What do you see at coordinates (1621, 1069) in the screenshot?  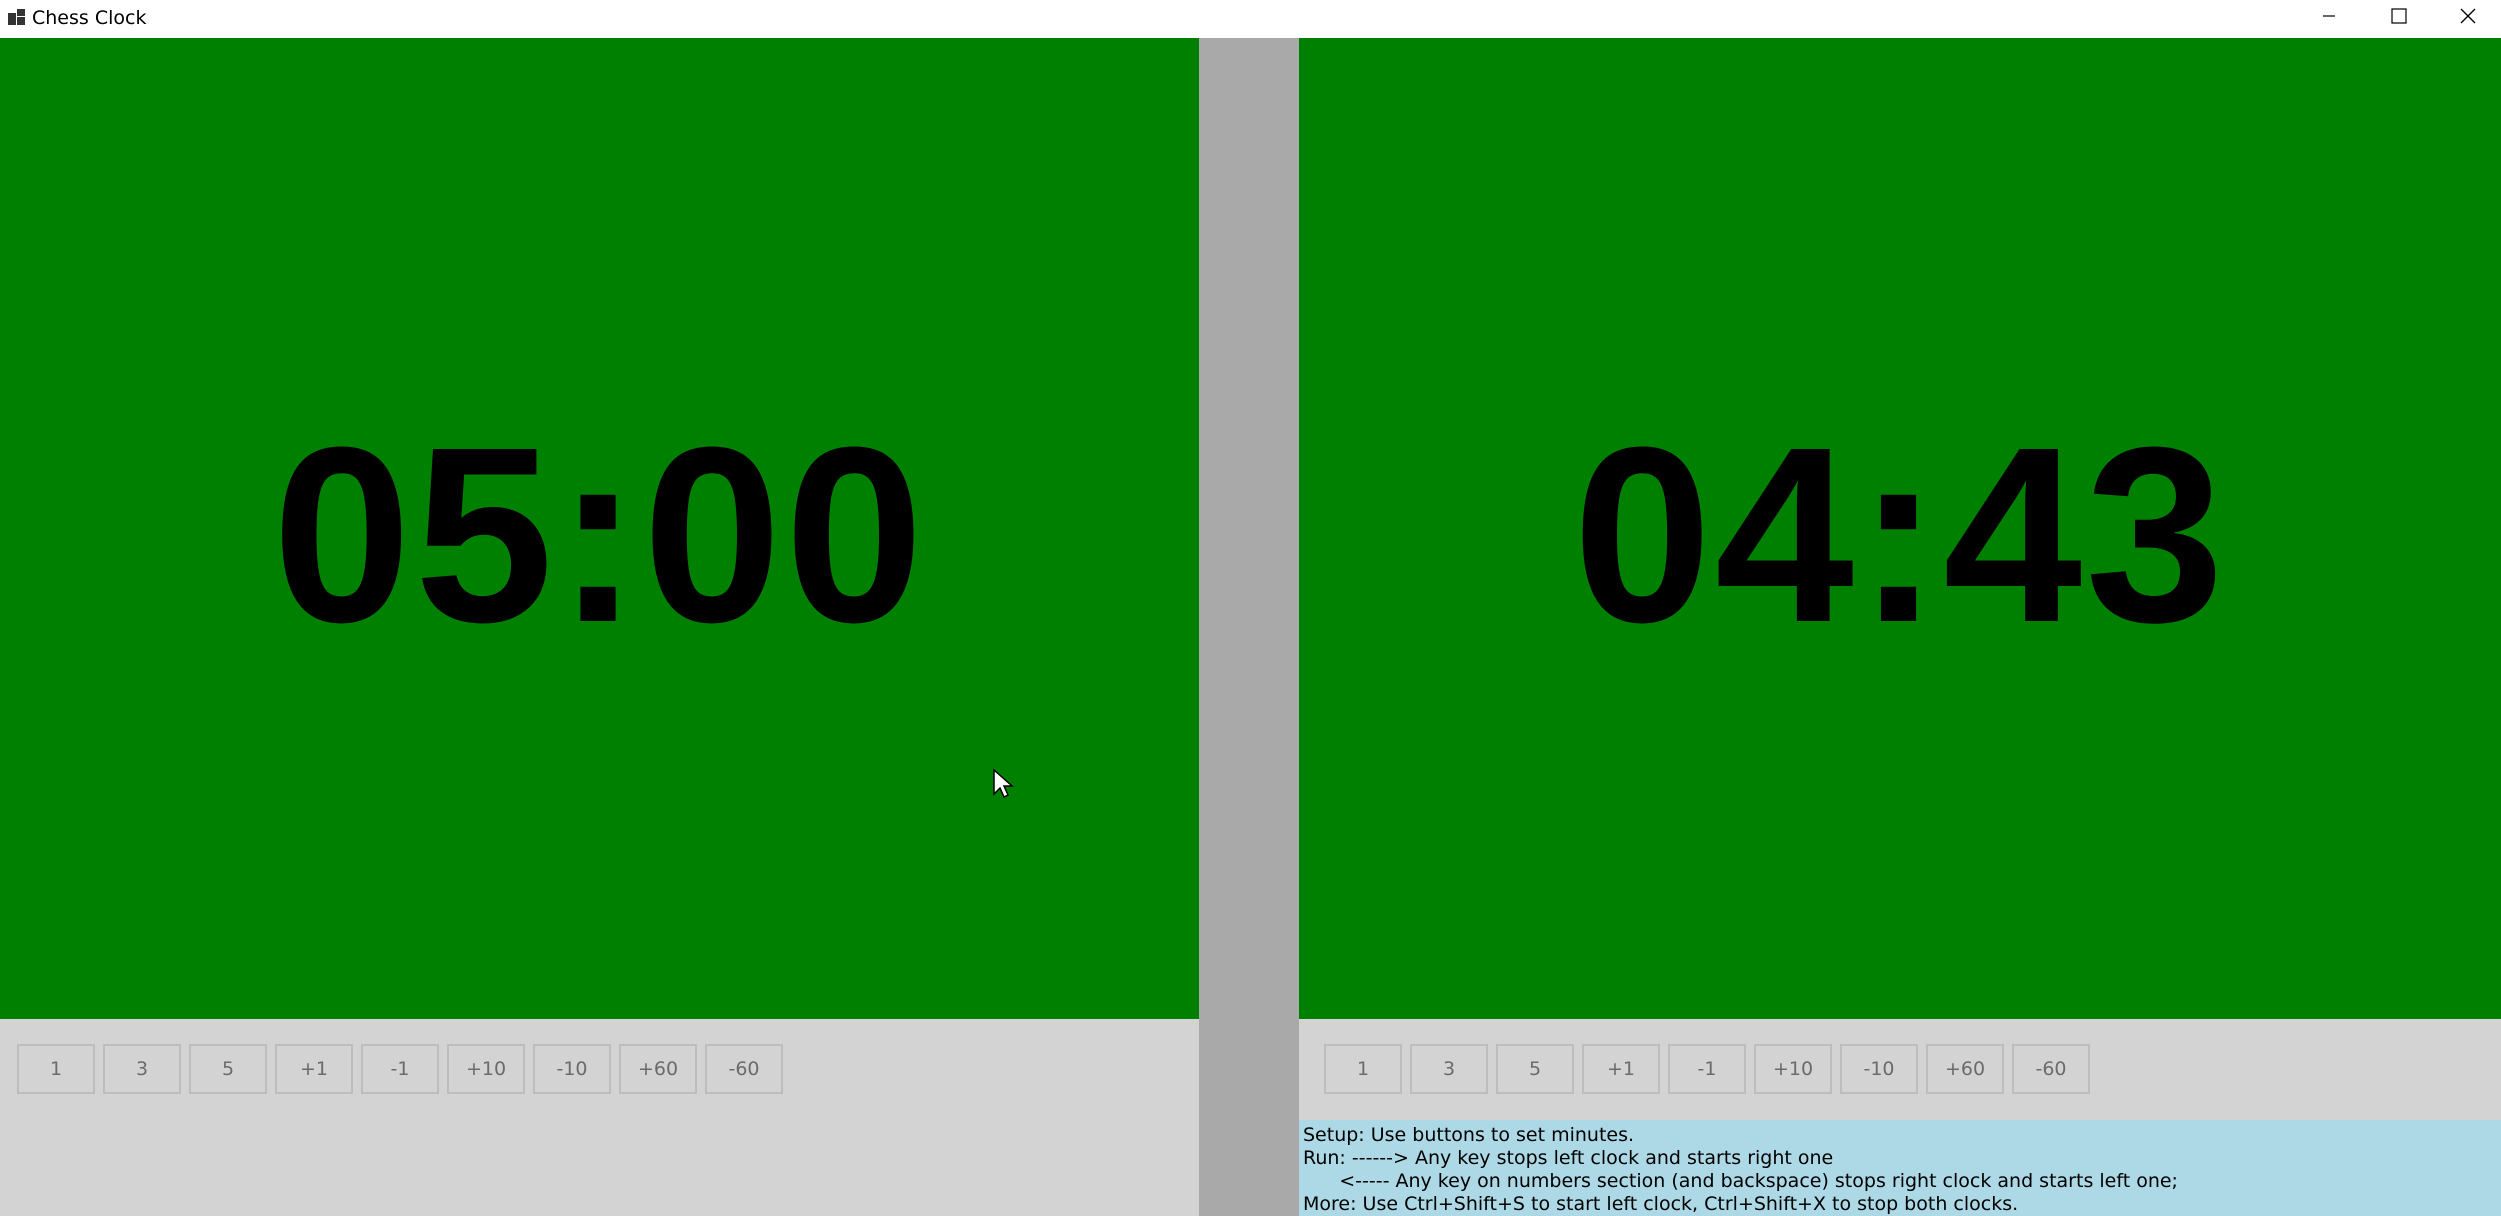 I see `right-plus-1-button: +1` at bounding box center [1621, 1069].